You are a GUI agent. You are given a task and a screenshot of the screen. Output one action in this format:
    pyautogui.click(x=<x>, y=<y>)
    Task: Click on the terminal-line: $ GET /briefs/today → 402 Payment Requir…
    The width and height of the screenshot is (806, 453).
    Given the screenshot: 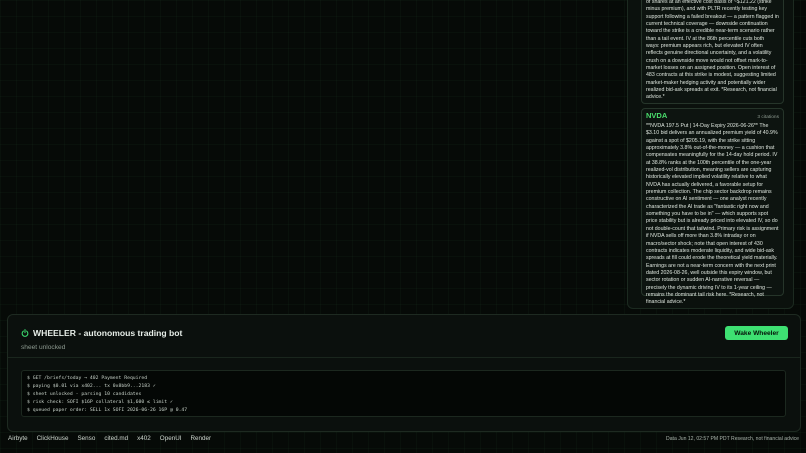 What is the action you would take?
    pyautogui.click(x=87, y=378)
    